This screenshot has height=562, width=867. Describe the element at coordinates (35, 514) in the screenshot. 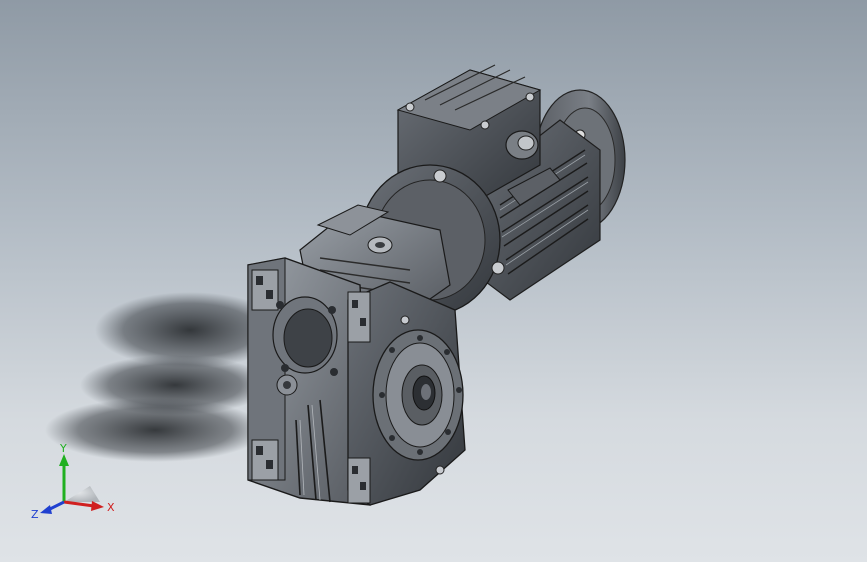

I see `z-axis-label: Z` at that location.